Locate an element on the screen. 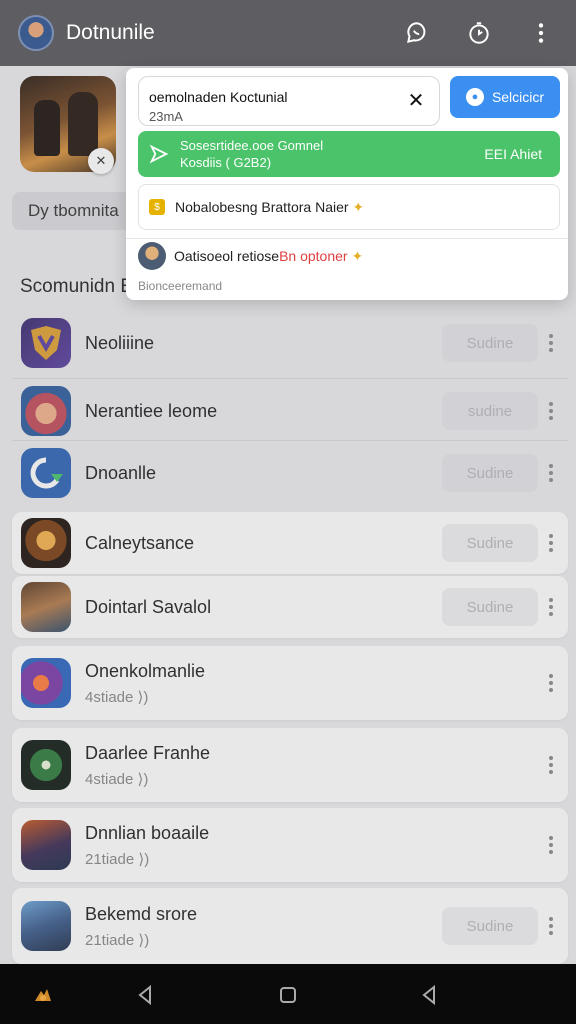 The width and height of the screenshot is (576, 1024). field-subtitle: 23mA is located at coordinates (166, 116).